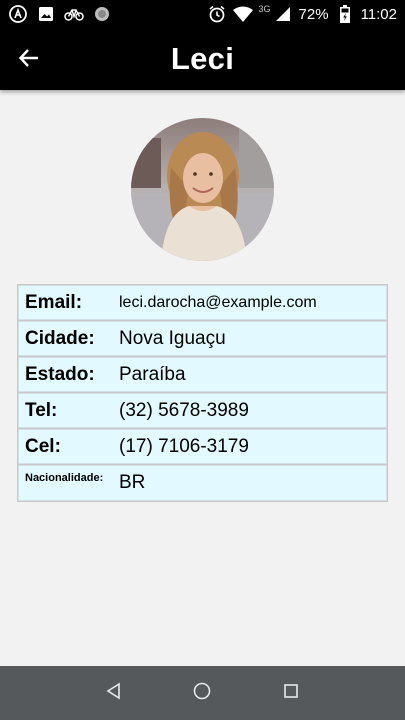  What do you see at coordinates (218, 302) in the screenshot?
I see `email-value: leci.darocha@example.com` at bounding box center [218, 302].